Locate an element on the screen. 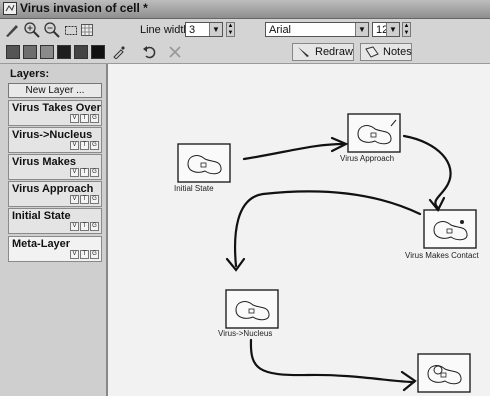 This screenshot has height=396, width=490. layer-item-meta-layer: Meta-Layer VTG is located at coordinates (55, 249).